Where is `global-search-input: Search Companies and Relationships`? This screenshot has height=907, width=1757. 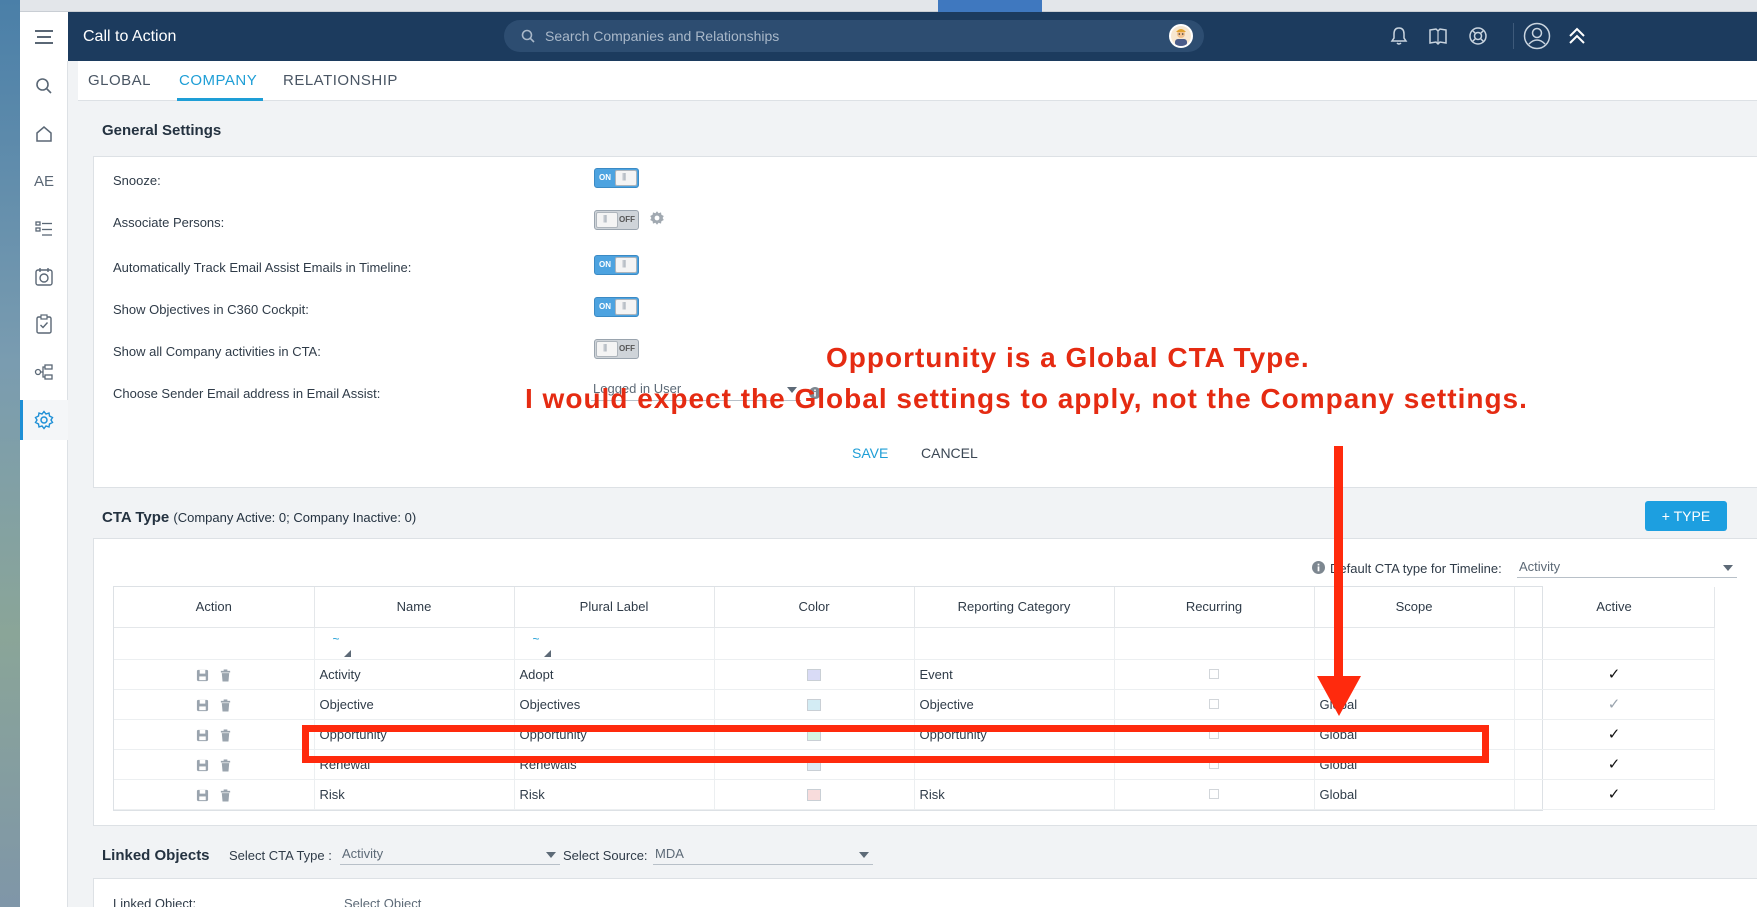 global-search-input: Search Companies and Relationships is located at coordinates (854, 36).